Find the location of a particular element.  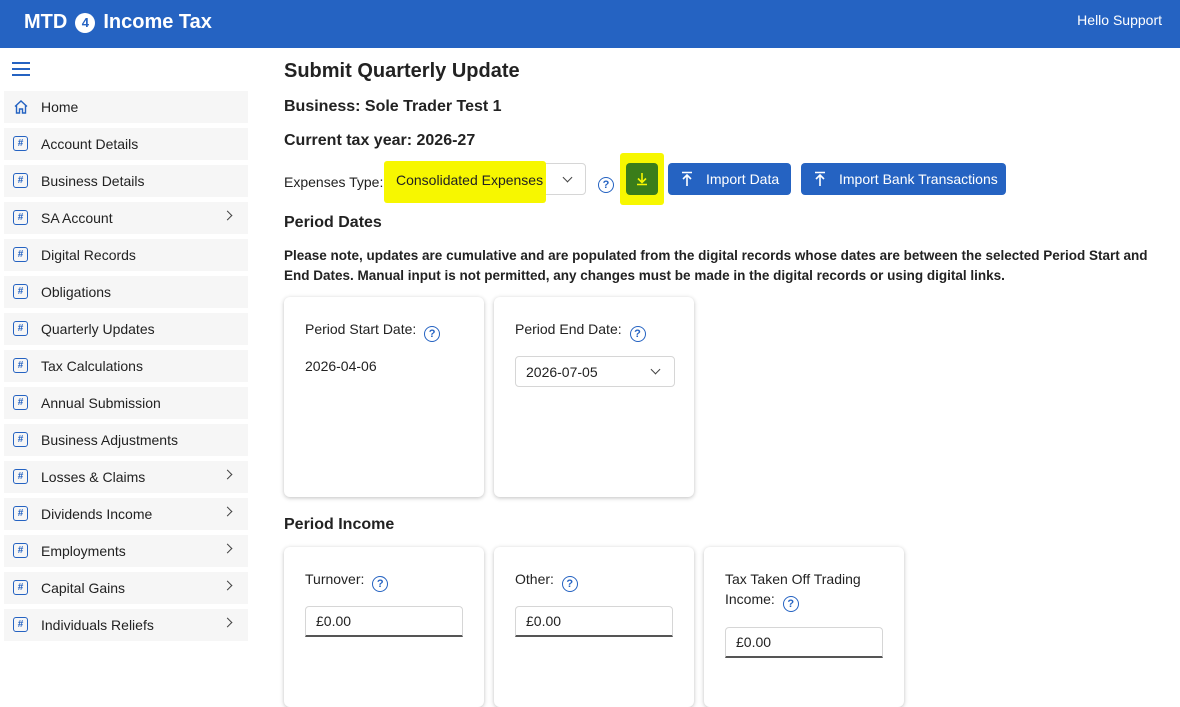

import-bank-transactions-label: Import Bank Transactions is located at coordinates (918, 179).